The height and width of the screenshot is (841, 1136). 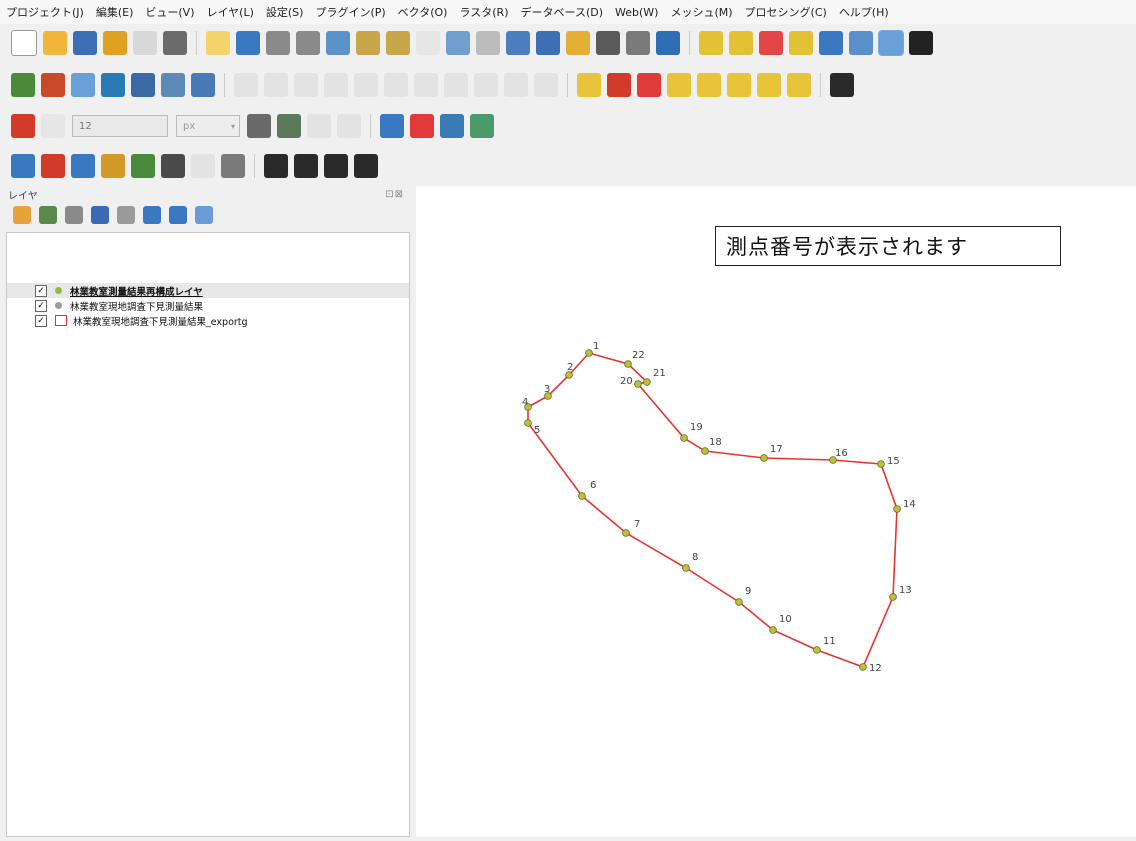 I want to click on map-import-icon, so click(x=482, y=126).